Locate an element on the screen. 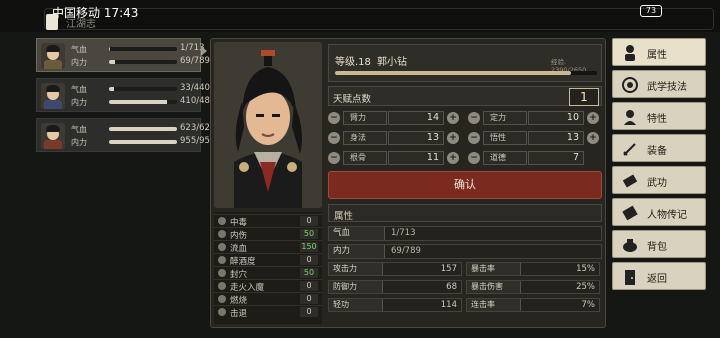 The width and height of the screenshot is (720, 338). hero-name: 郭小钻 is located at coordinates (392, 62).